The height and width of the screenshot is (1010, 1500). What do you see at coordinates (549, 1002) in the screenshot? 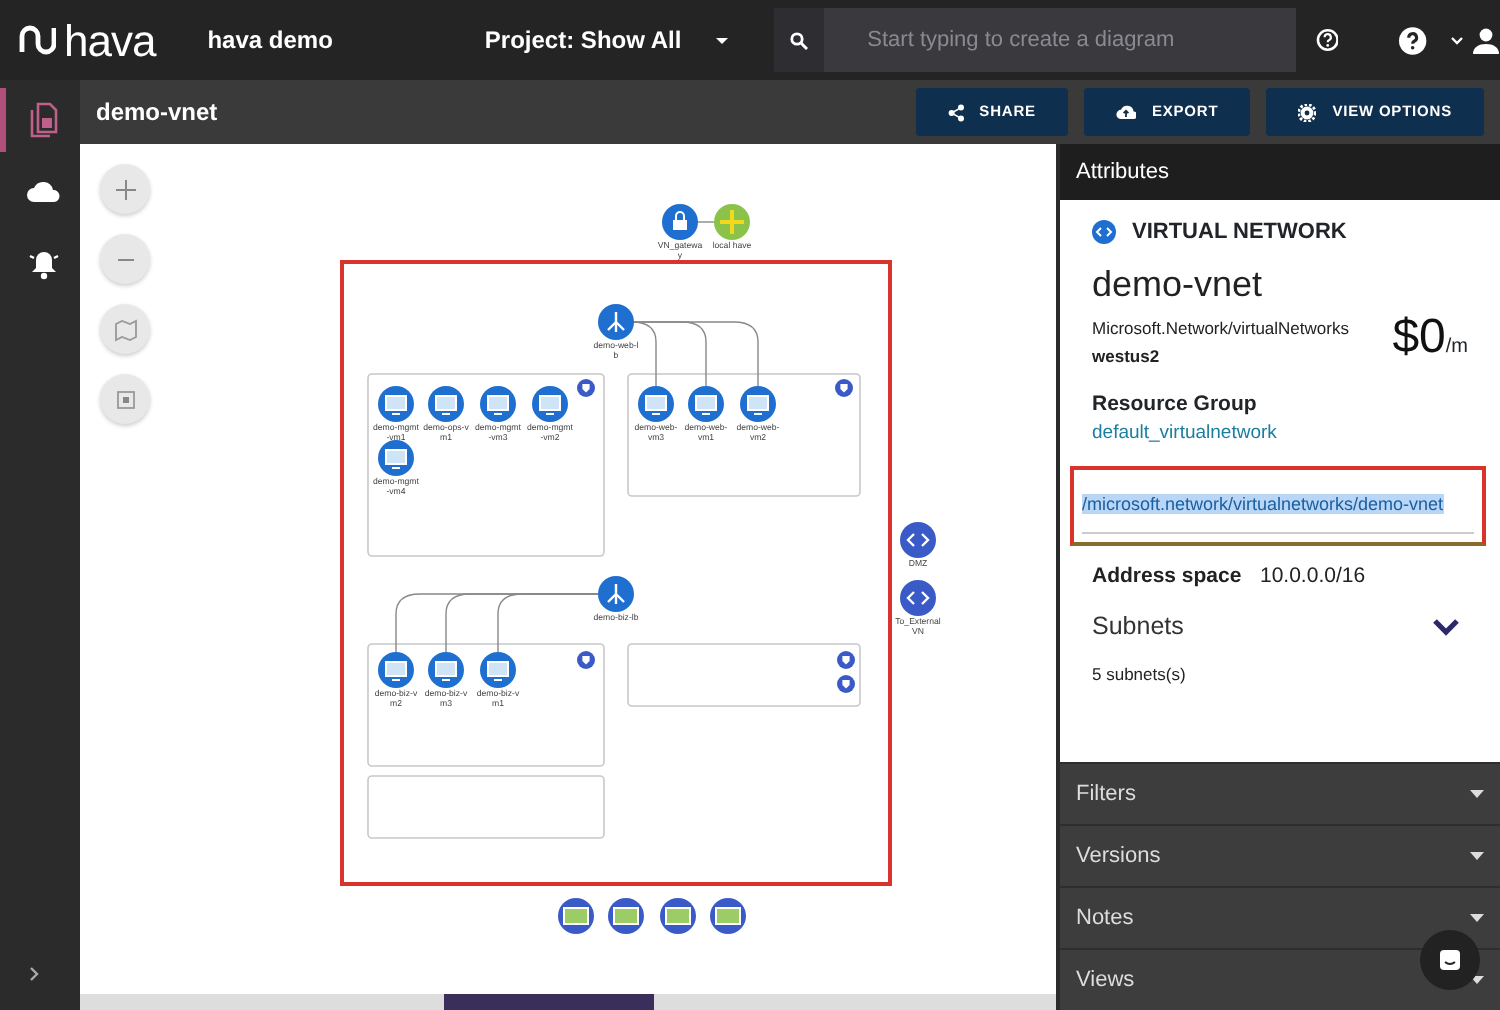
I see `scrollbar-thumb` at bounding box center [549, 1002].